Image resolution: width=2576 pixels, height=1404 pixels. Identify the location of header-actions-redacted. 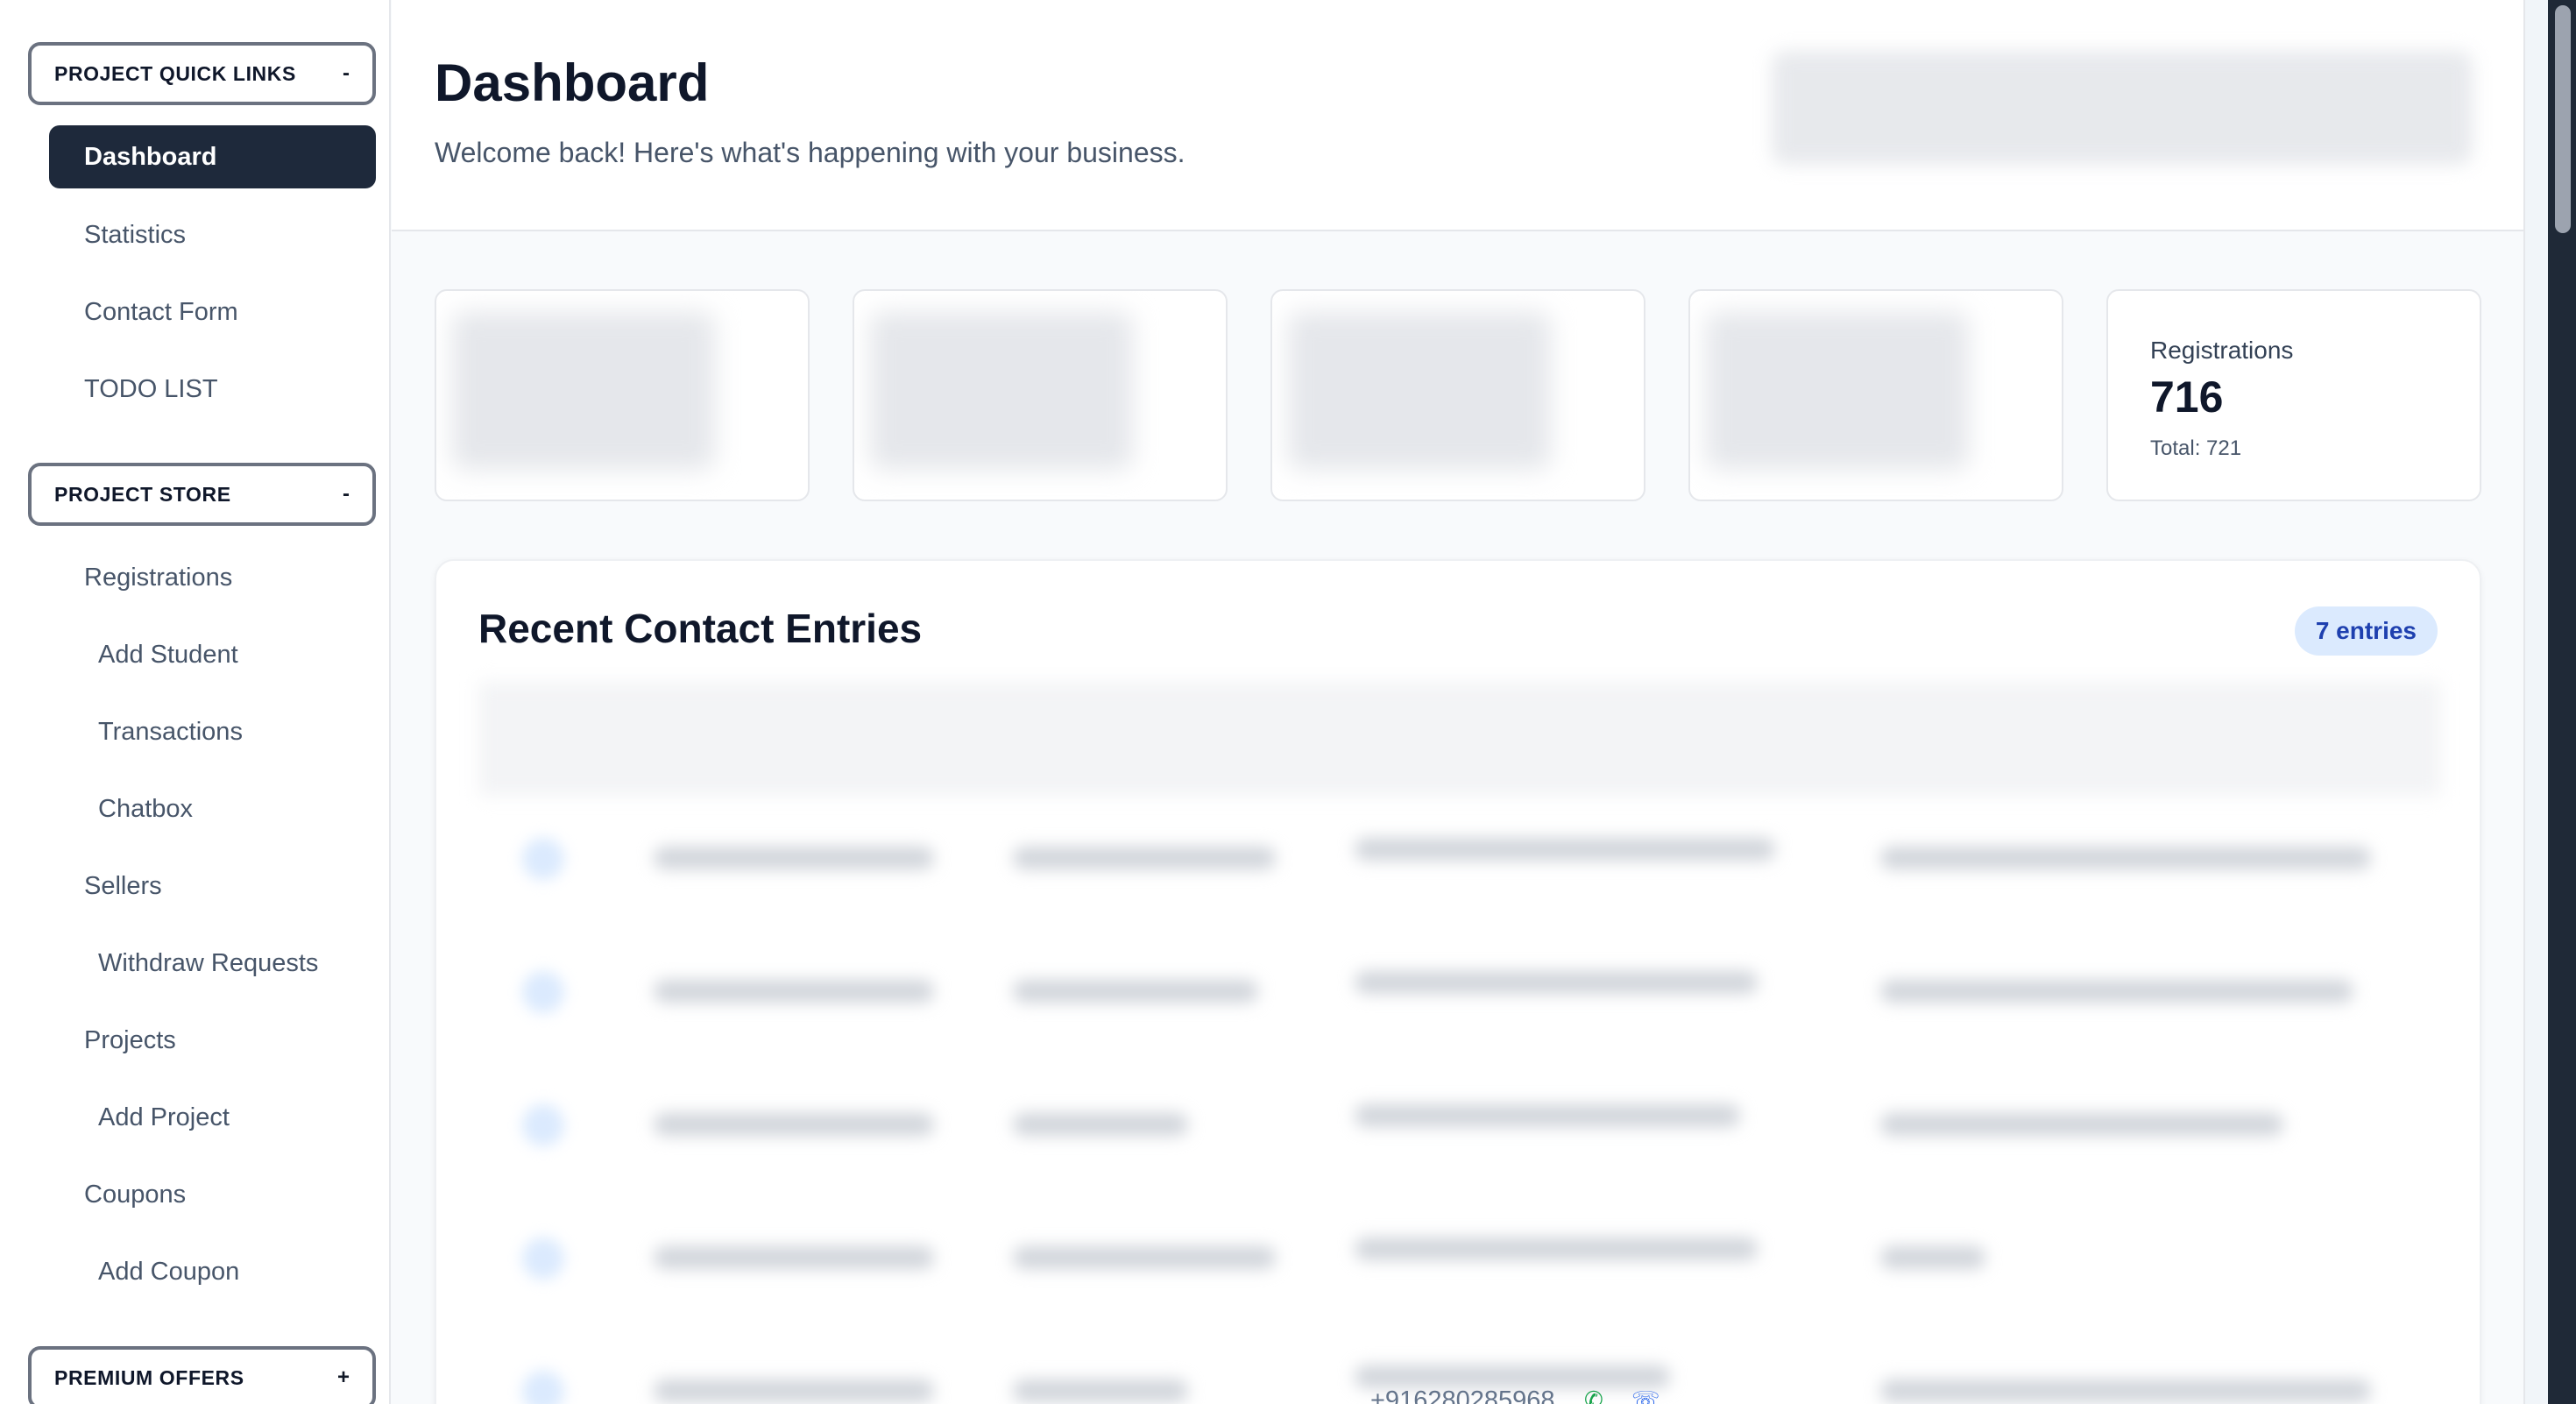
(2122, 108).